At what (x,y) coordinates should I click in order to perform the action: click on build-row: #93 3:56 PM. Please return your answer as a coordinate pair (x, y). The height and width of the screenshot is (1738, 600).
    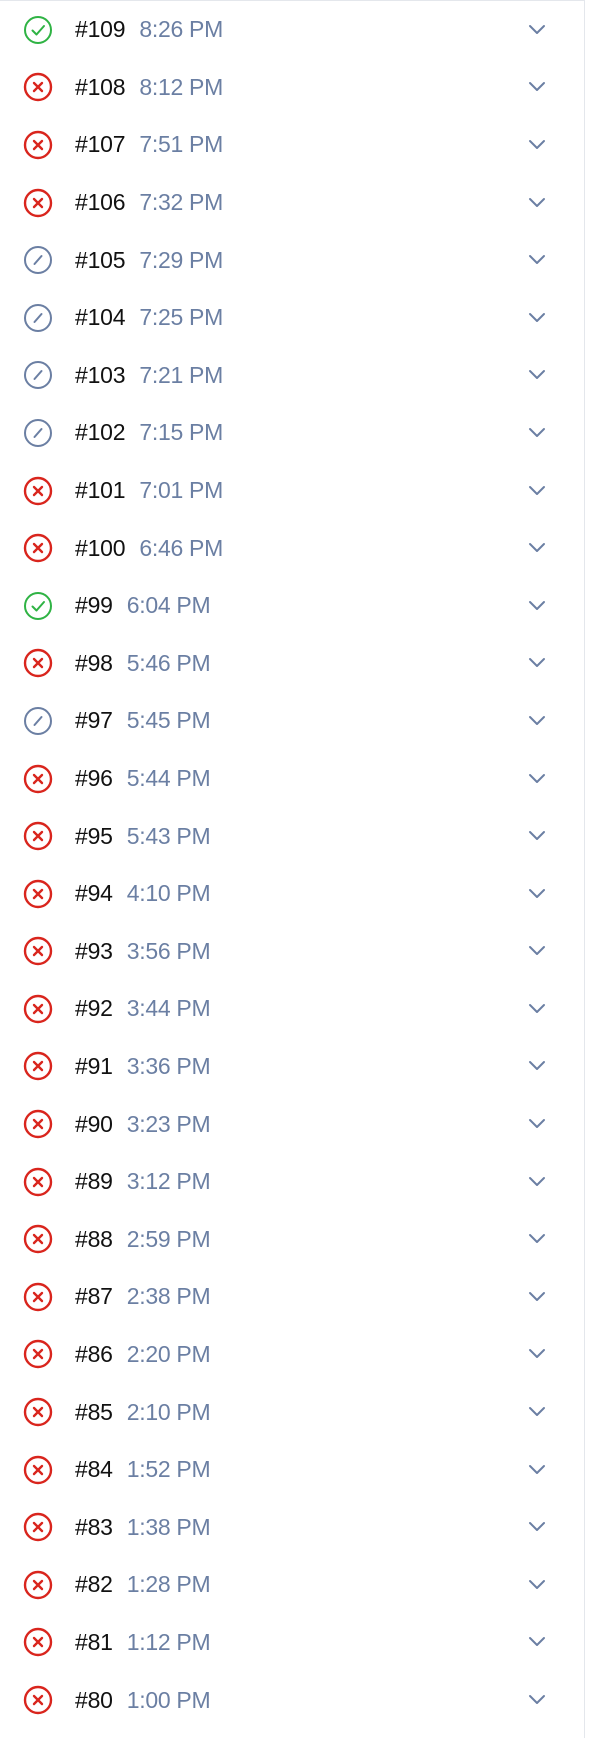
    Looking at the image, I should click on (292, 952).